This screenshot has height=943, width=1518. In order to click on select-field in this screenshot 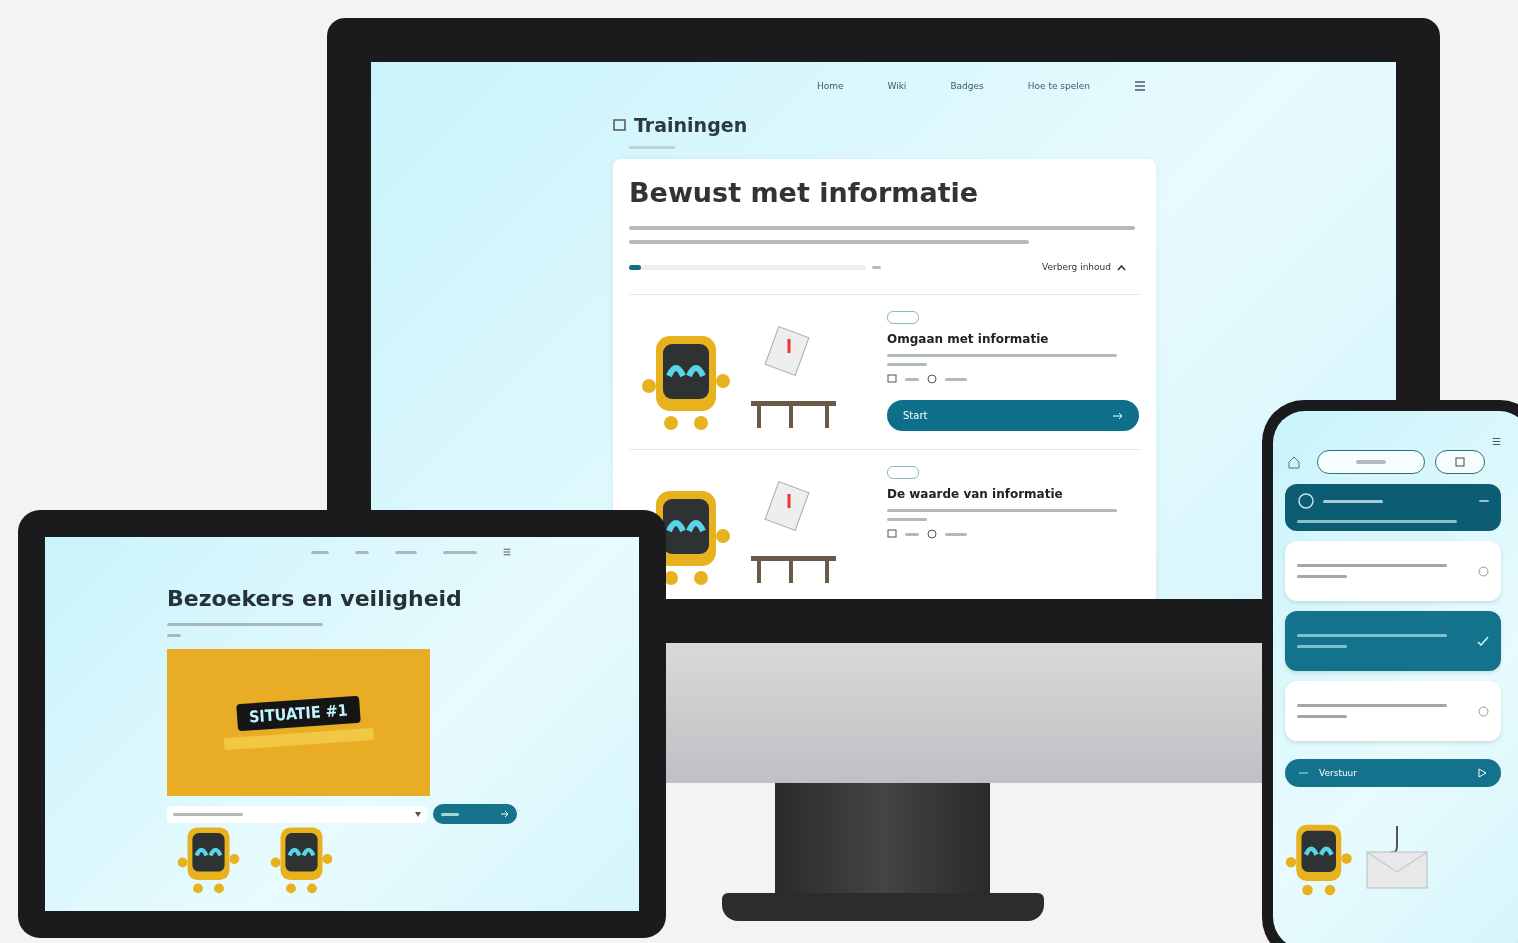, I will do `click(297, 814)`.